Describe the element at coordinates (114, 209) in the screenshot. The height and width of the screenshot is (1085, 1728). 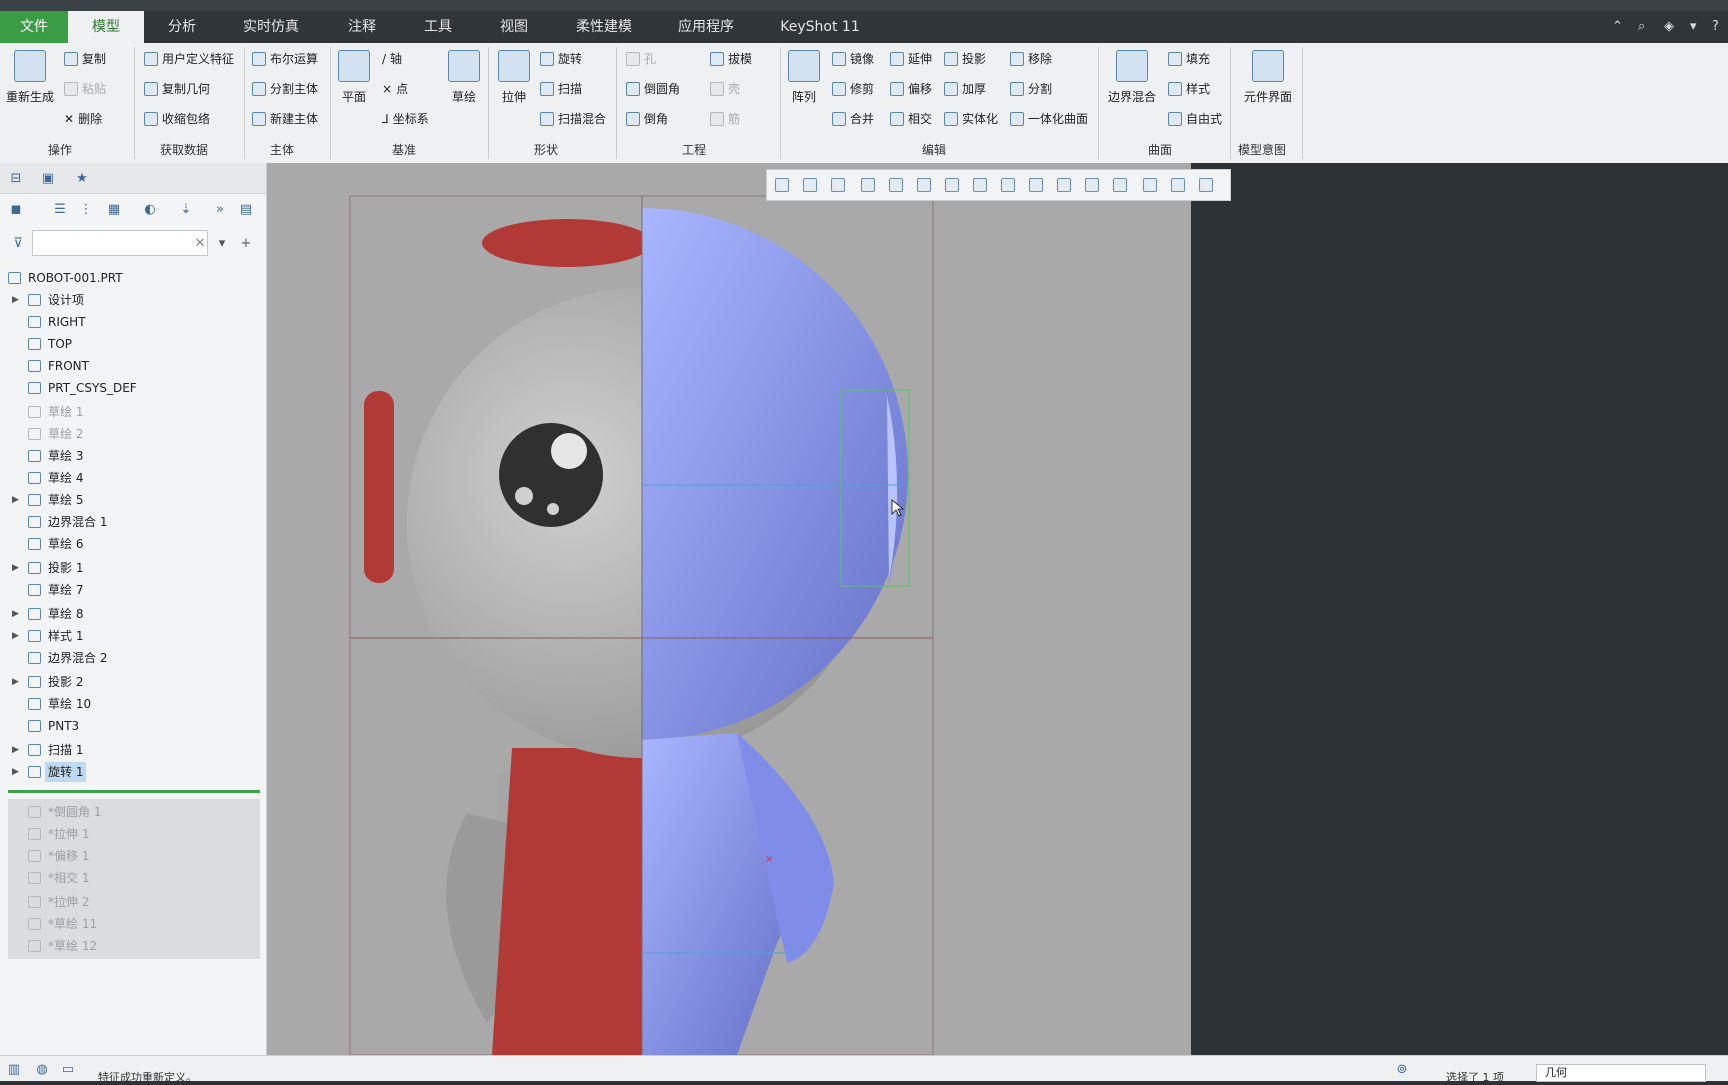
I see `tree-columns-icon: ▦` at that location.